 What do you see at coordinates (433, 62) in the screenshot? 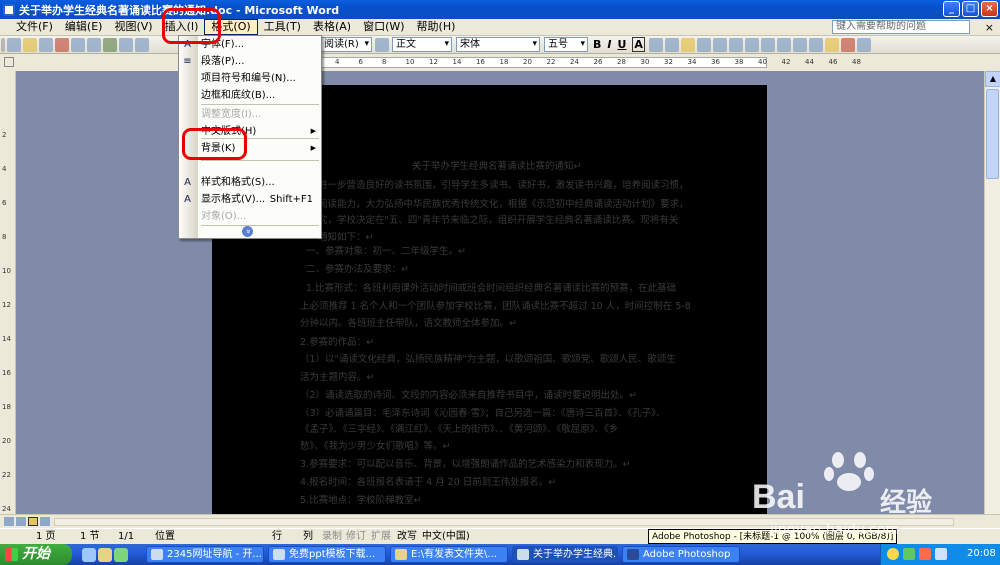
I see `ruler-tick: 12` at bounding box center [433, 62].